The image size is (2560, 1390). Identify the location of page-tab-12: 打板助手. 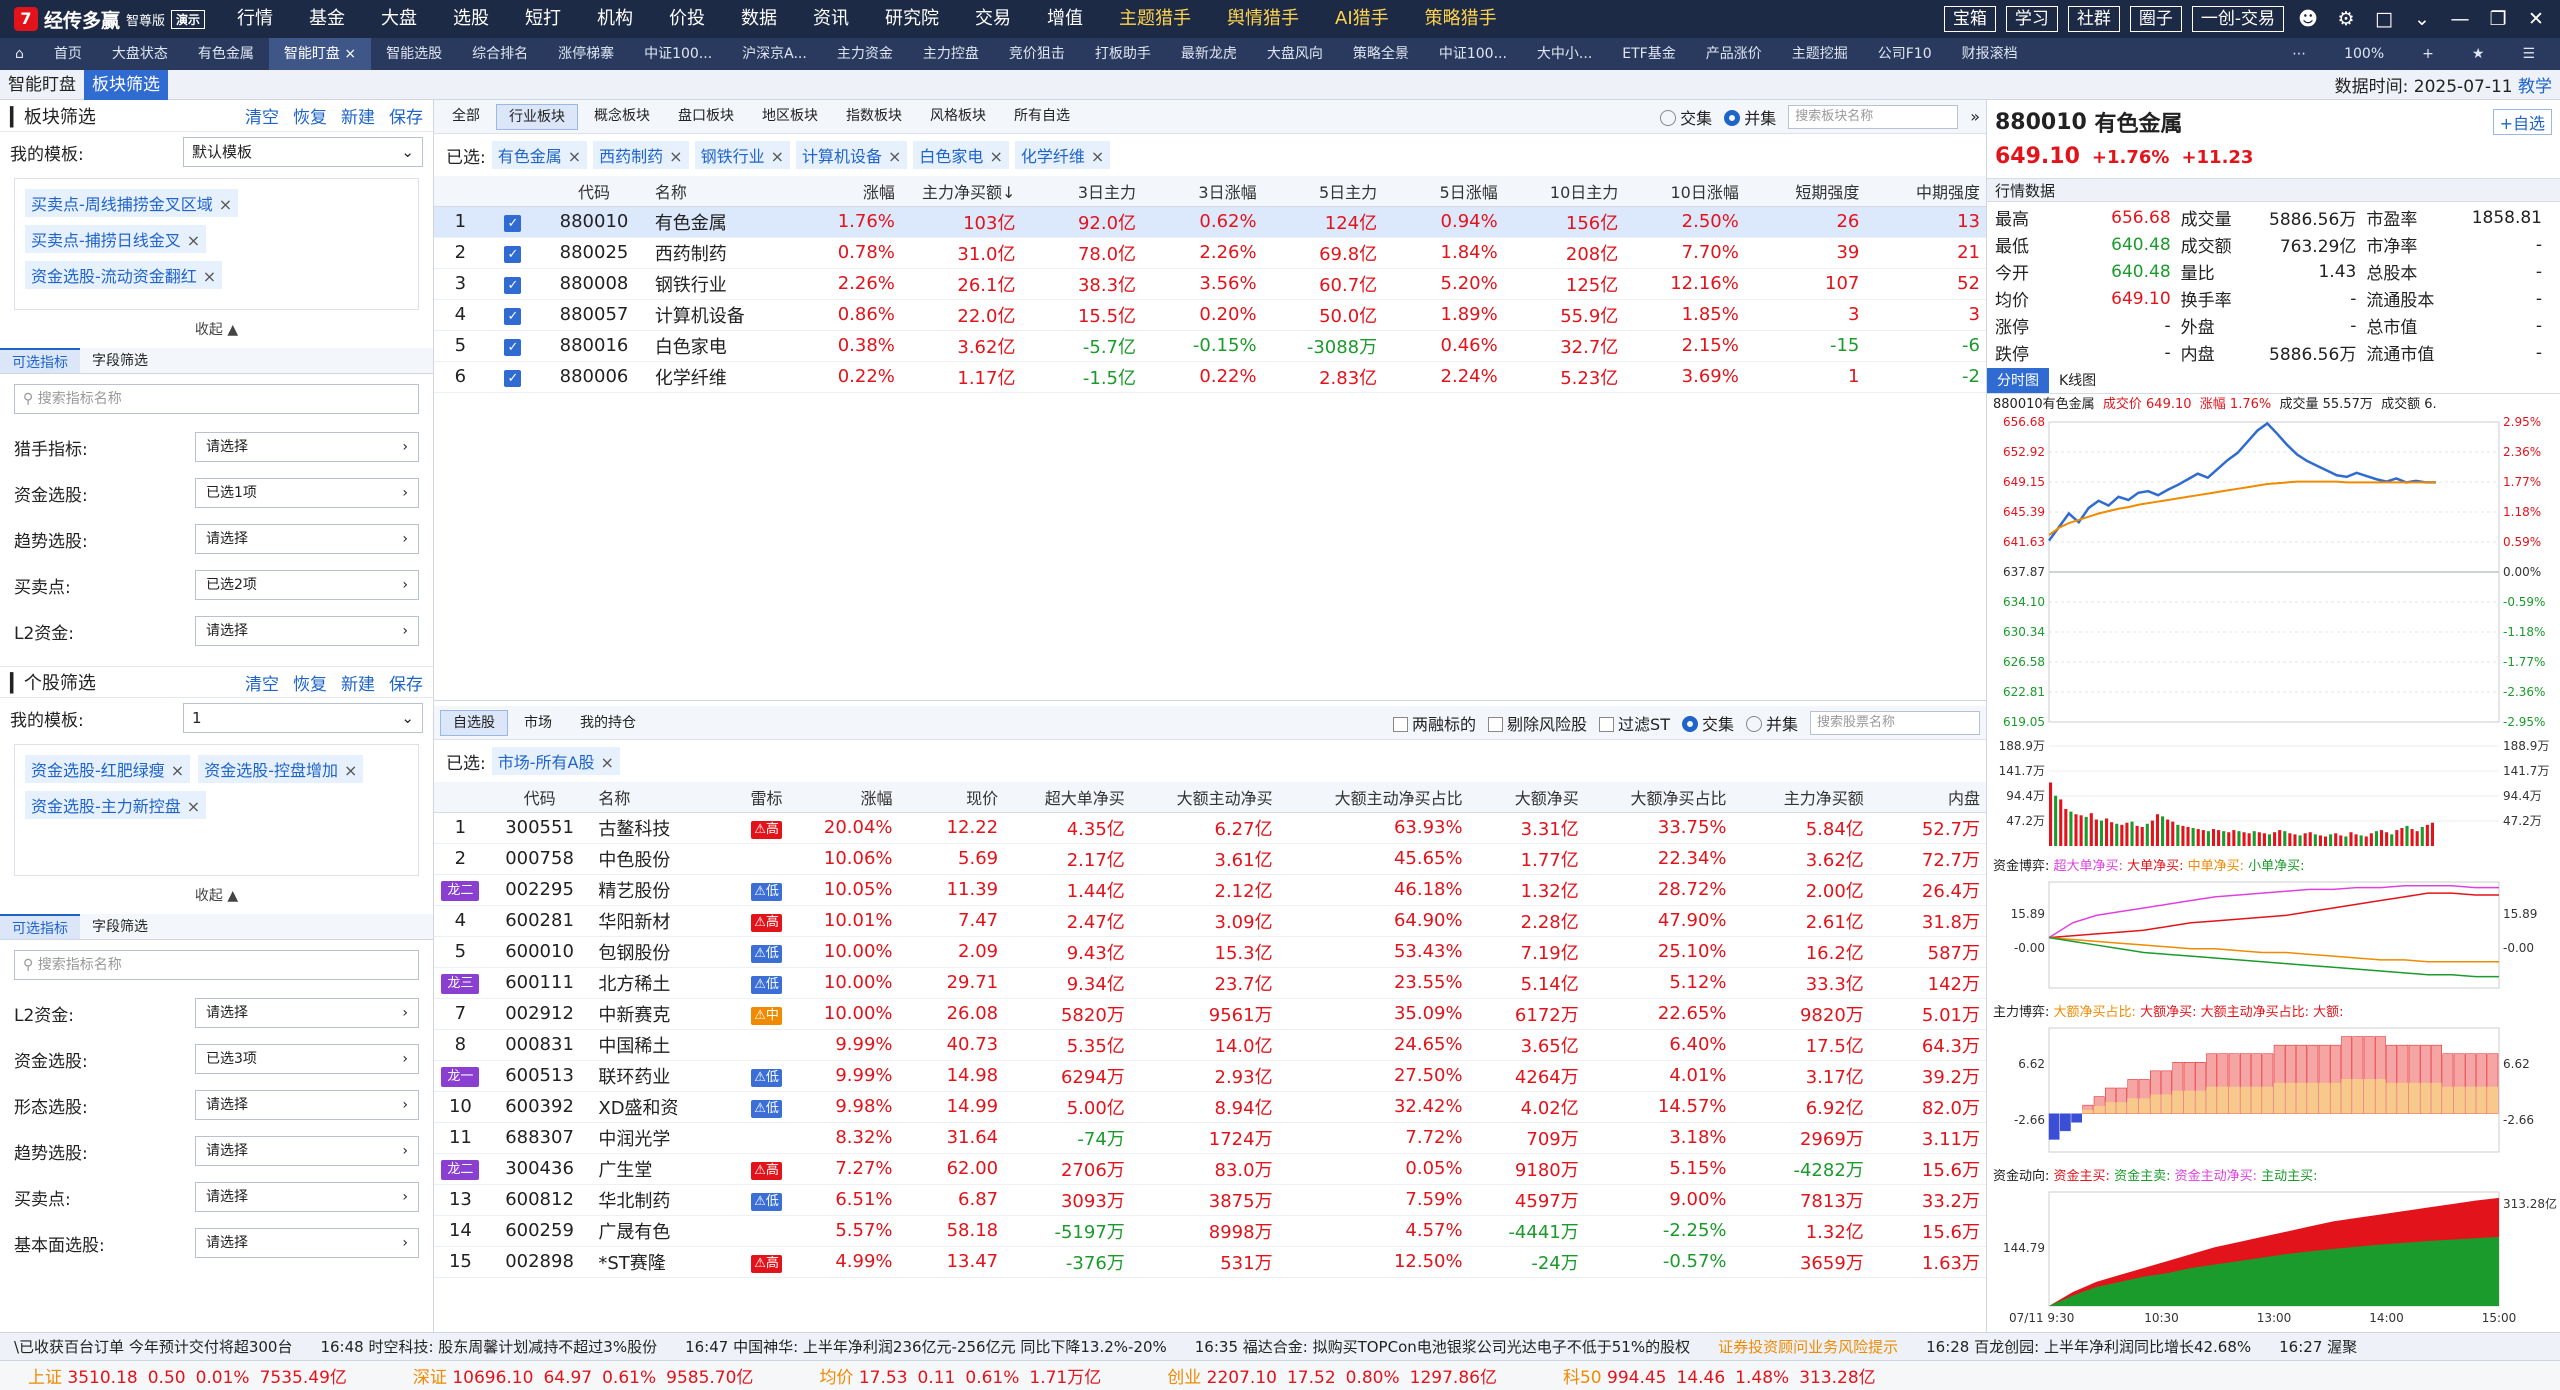
(1123, 54).